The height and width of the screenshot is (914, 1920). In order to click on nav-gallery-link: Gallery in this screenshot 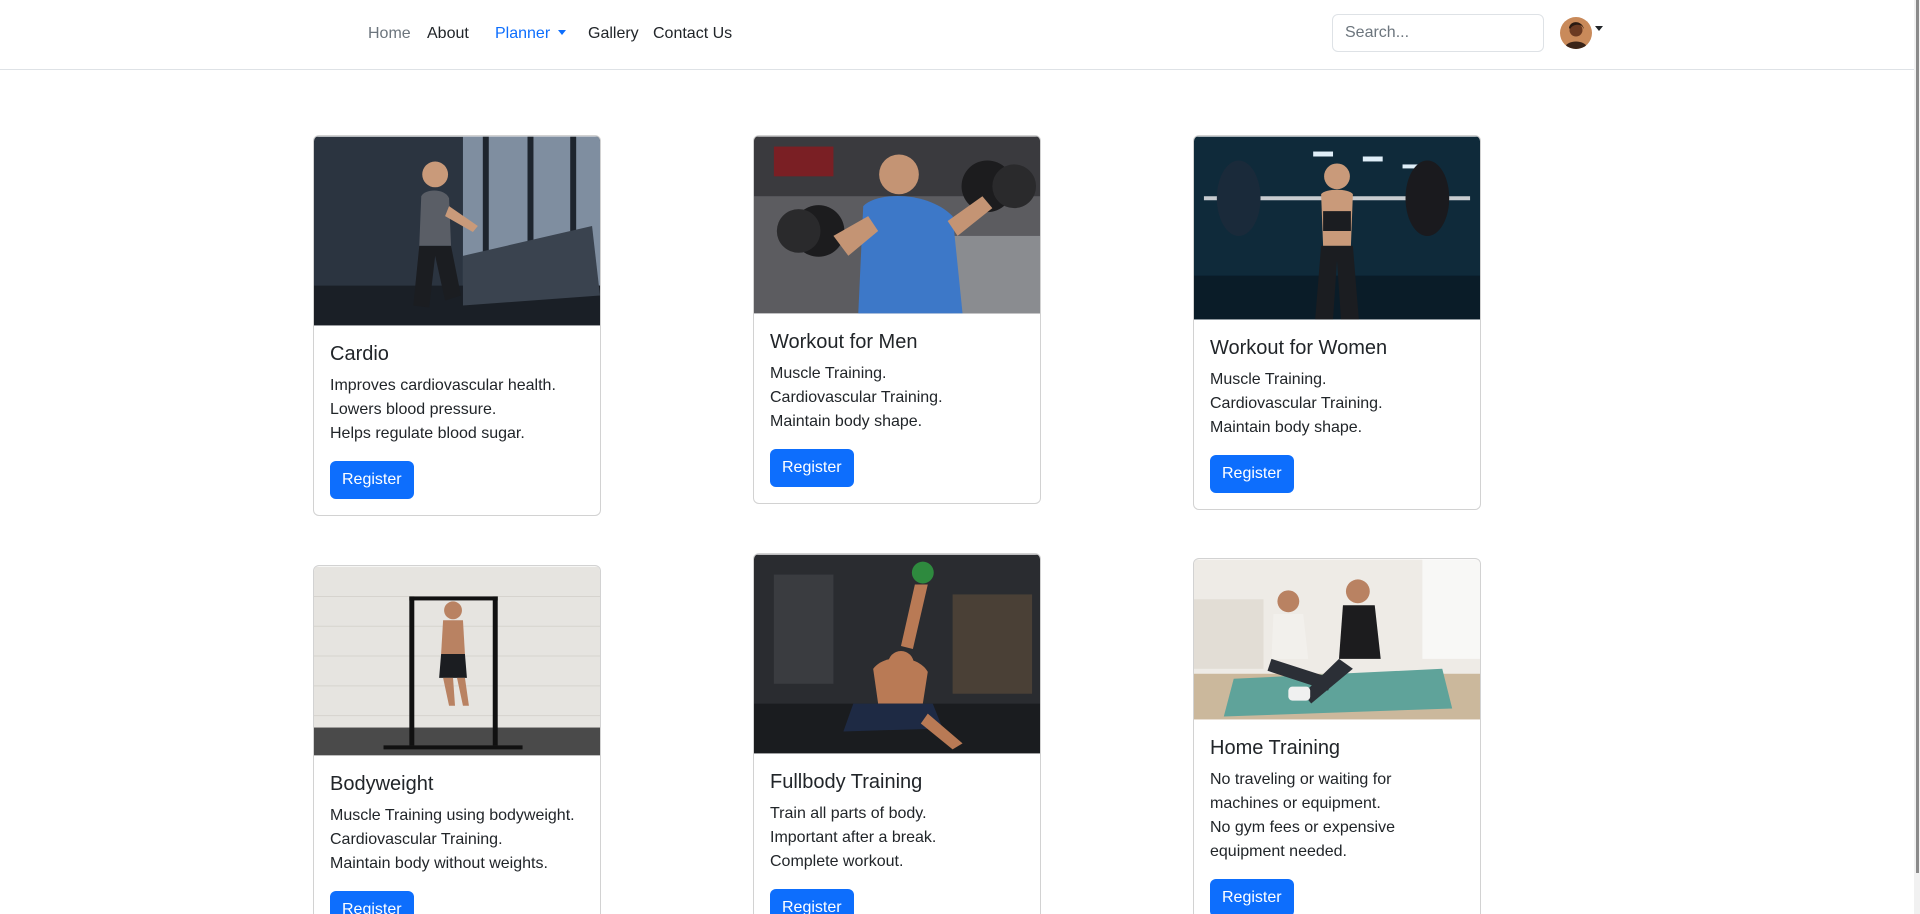, I will do `click(613, 34)`.